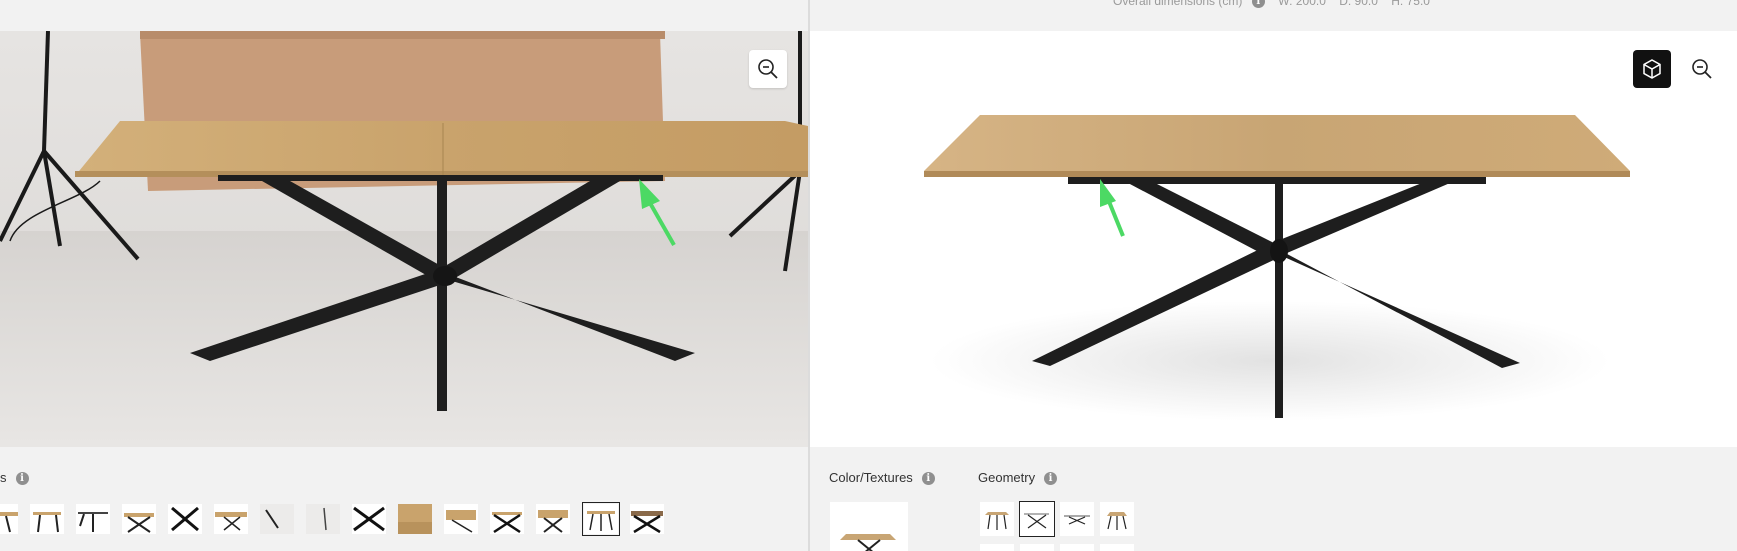 Image resolution: width=1737 pixels, height=551 pixels. I want to click on dimension-depth: D: 90.0, so click(1358, 4).